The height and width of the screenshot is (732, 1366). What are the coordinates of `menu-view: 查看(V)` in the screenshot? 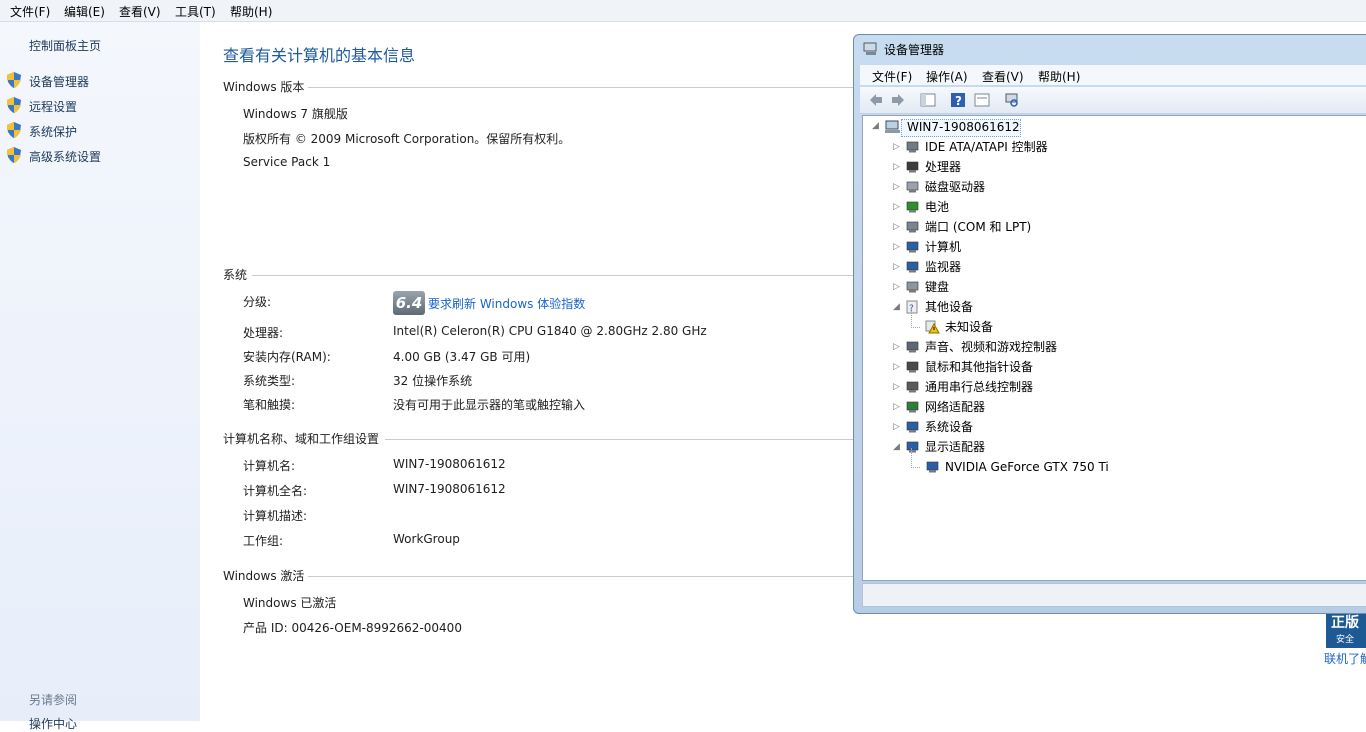 It's located at (140, 11).